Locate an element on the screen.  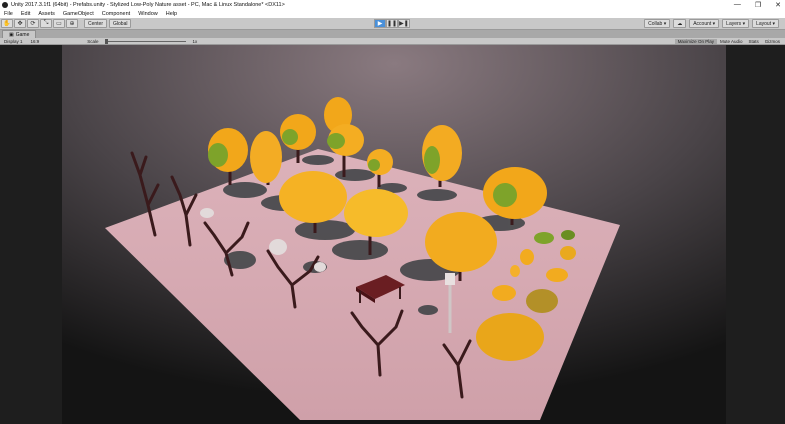
menu-assets: Assets is located at coordinates (46, 14).